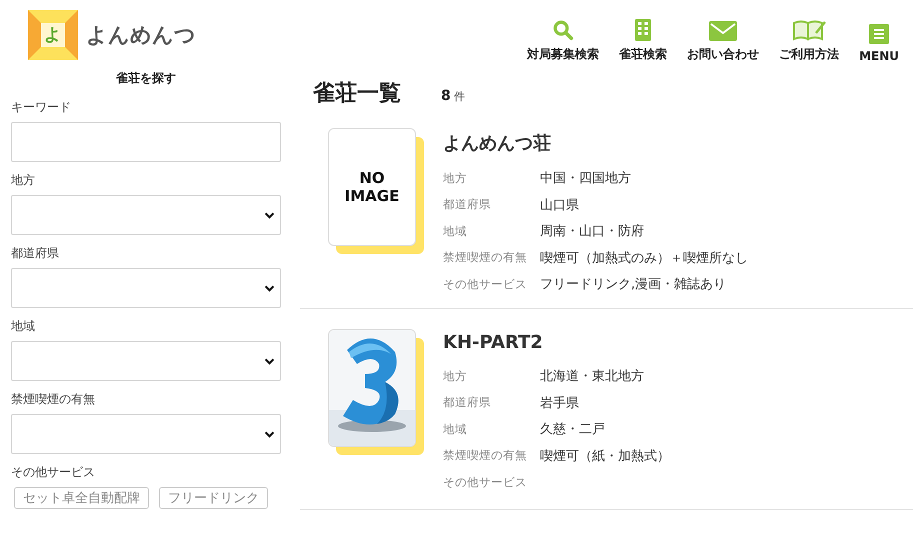  I want to click on detail-value: 喫煙可（加熱式のみ）＋喫煙所なし, so click(644, 258).